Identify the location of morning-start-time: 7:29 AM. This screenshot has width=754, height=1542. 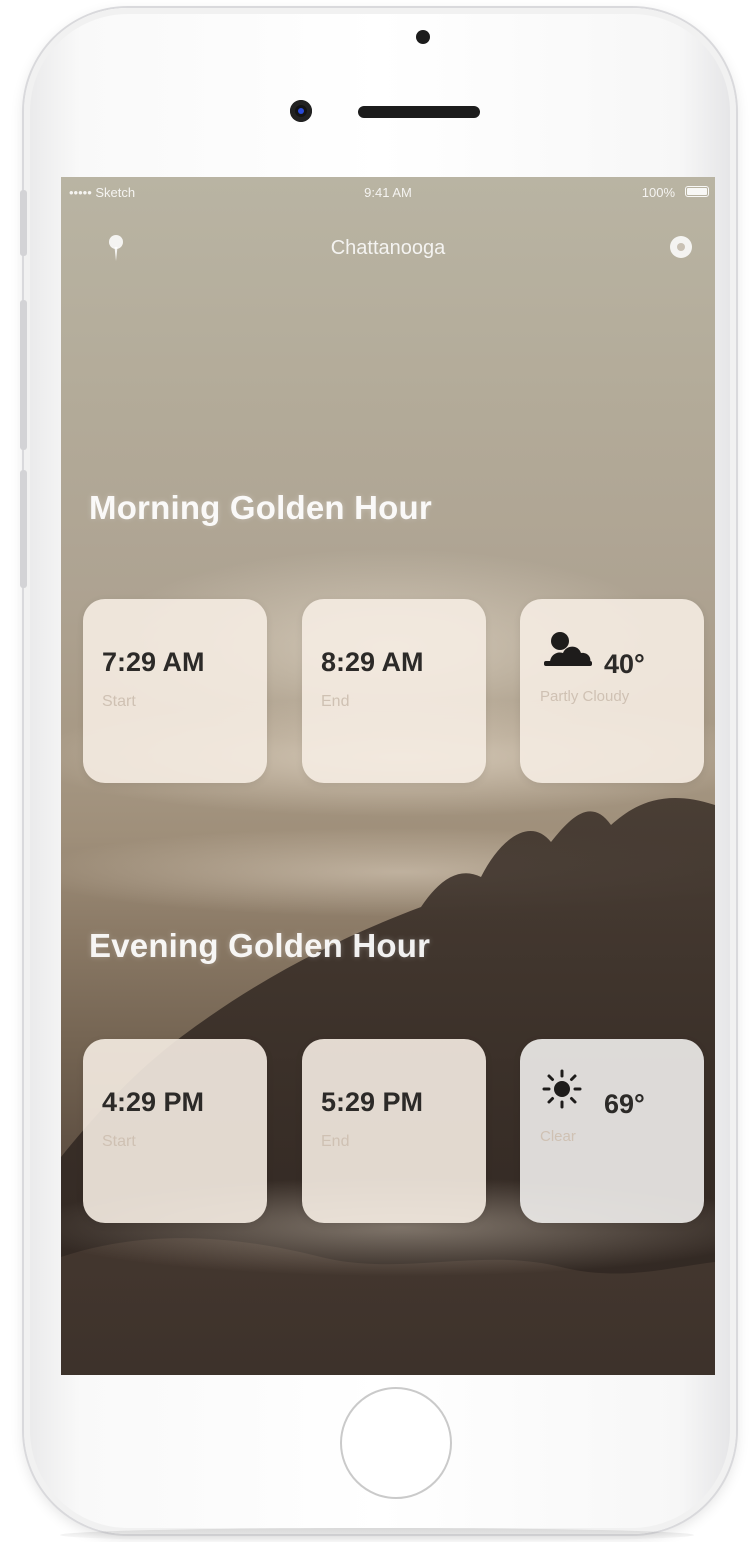
(153, 662).